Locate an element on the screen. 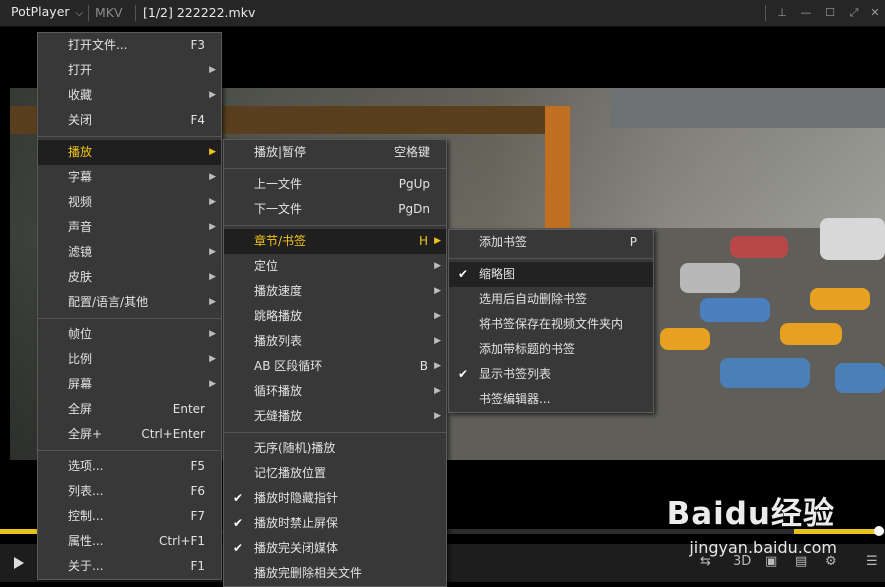  maximize-icon: ☐ is located at coordinates (830, 13).